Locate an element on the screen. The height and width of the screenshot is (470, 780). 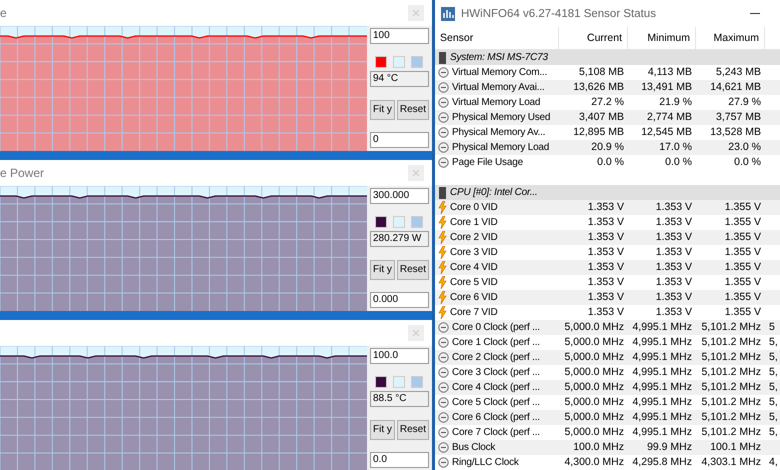
column-header: Maximum is located at coordinates (730, 38).